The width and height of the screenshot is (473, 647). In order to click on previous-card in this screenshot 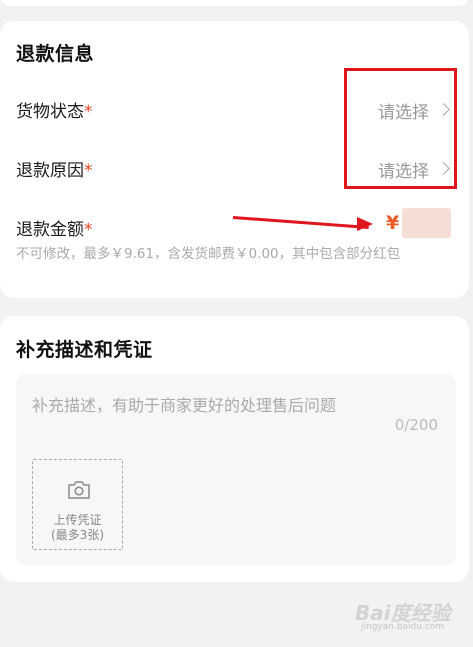, I will do `click(234, 3)`.